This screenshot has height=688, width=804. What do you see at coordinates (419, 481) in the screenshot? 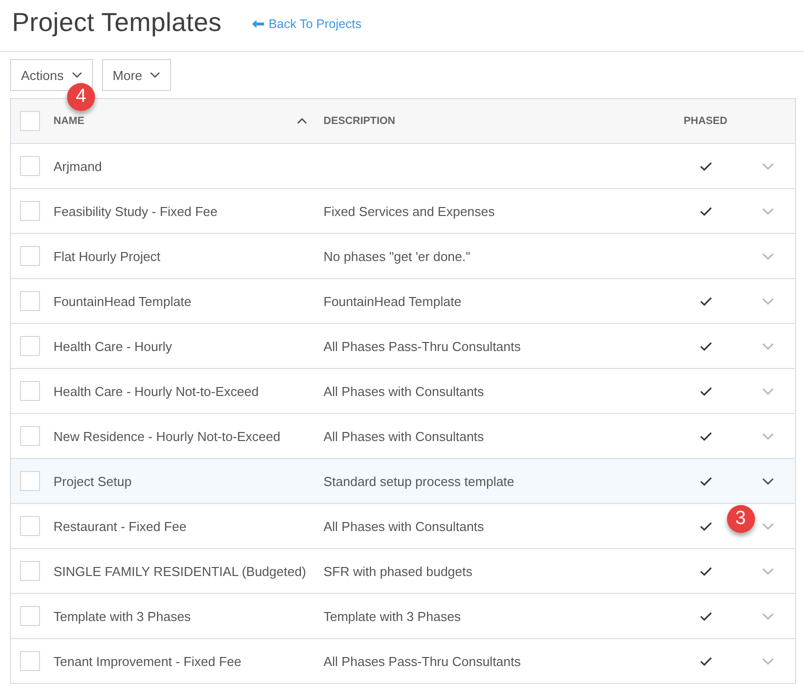
I see `template-description: Standard setup process template` at bounding box center [419, 481].